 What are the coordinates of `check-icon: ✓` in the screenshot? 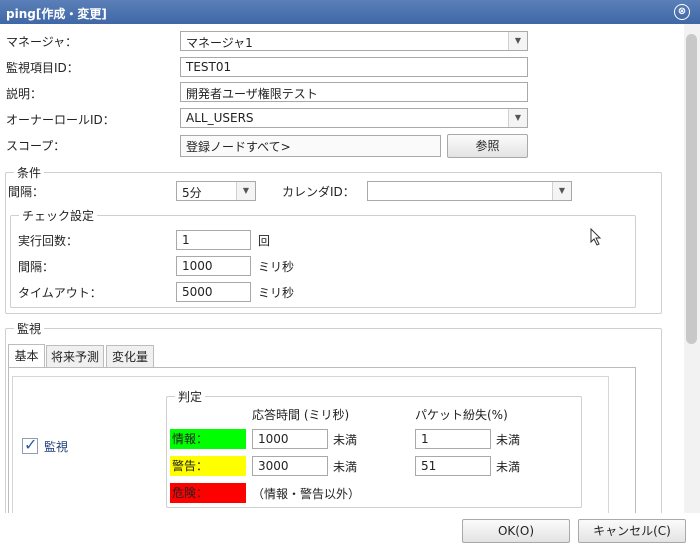 It's located at (31, 444).